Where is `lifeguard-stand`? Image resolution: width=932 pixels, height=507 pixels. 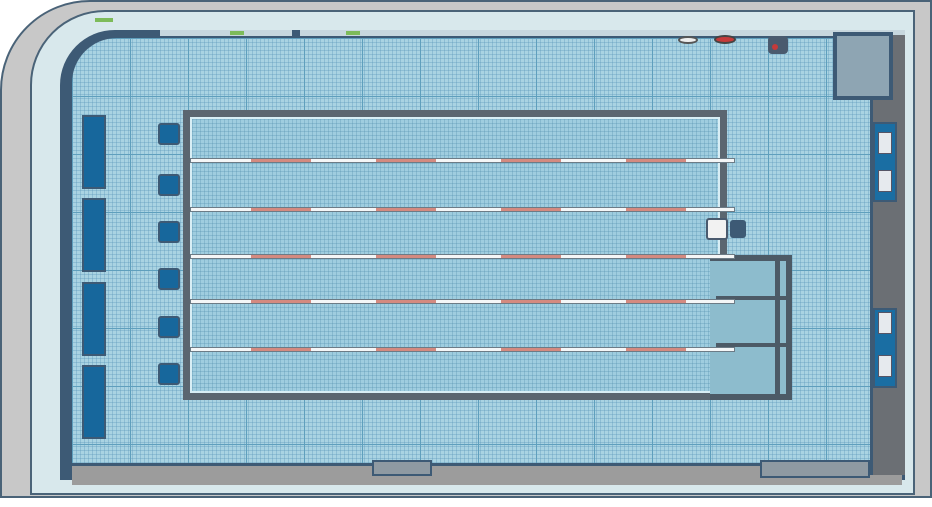
lifeguard-stand is located at coordinates (863, 66).